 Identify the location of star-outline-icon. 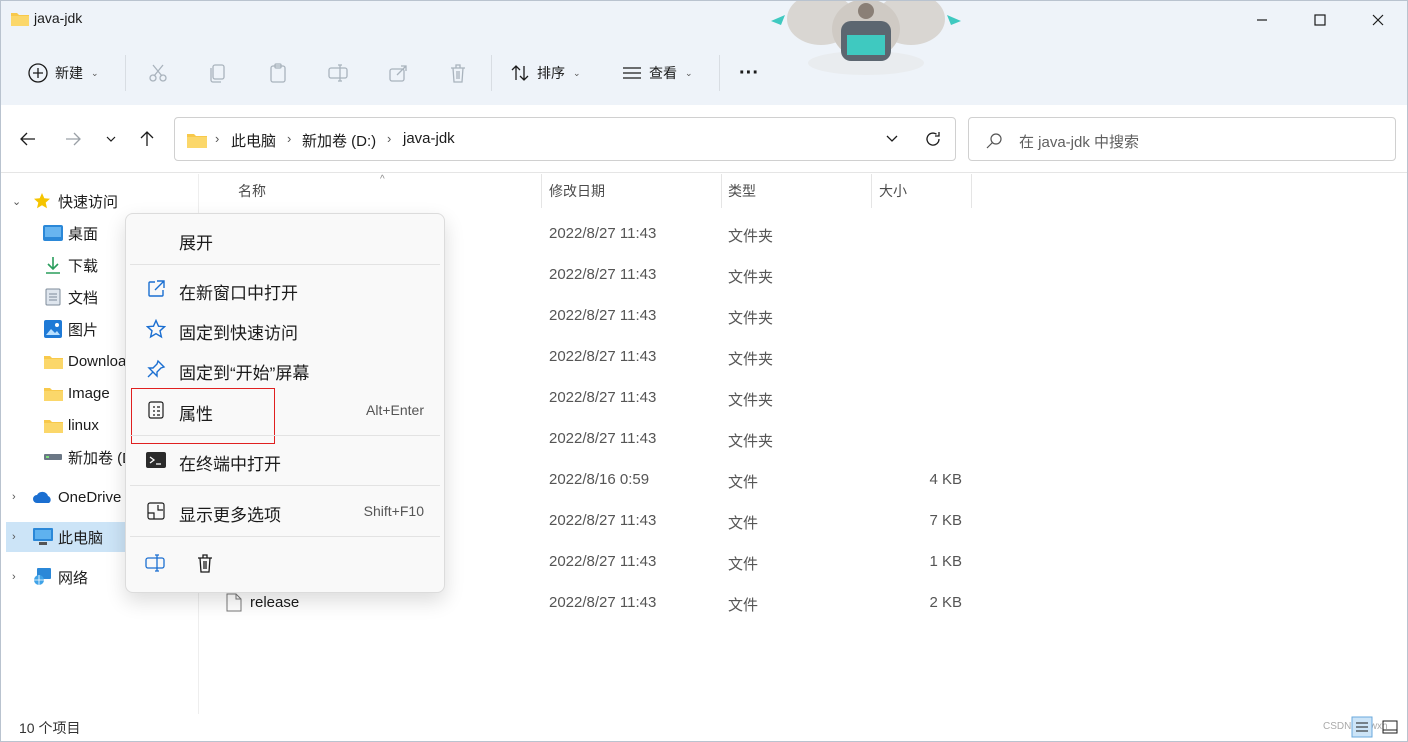
(156, 331).